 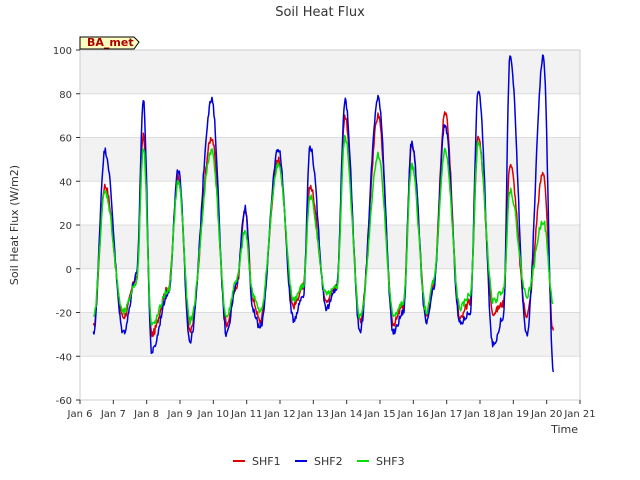 I want to click on legend: SHF1 SHF2 SHF3, so click(x=319, y=461).